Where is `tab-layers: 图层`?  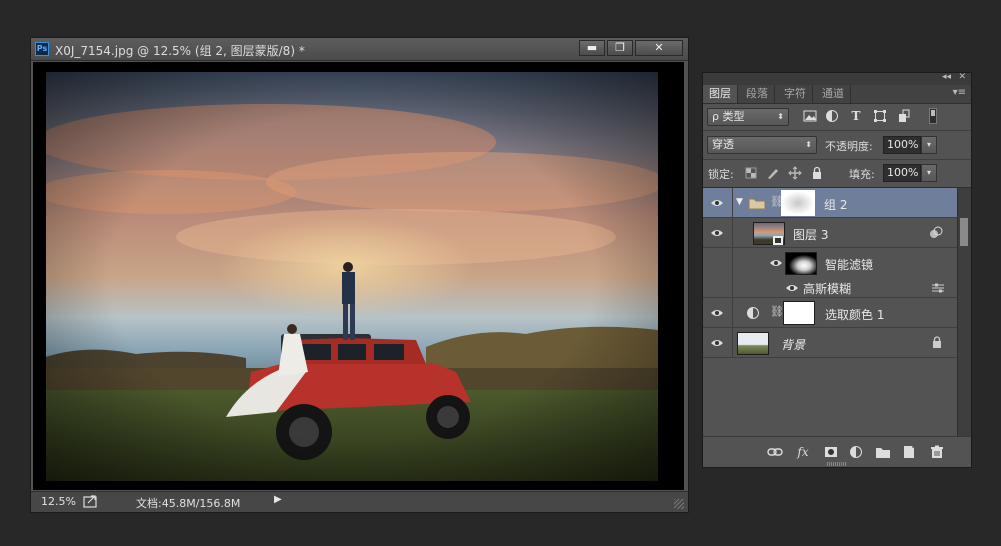 tab-layers: 图层 is located at coordinates (720, 94).